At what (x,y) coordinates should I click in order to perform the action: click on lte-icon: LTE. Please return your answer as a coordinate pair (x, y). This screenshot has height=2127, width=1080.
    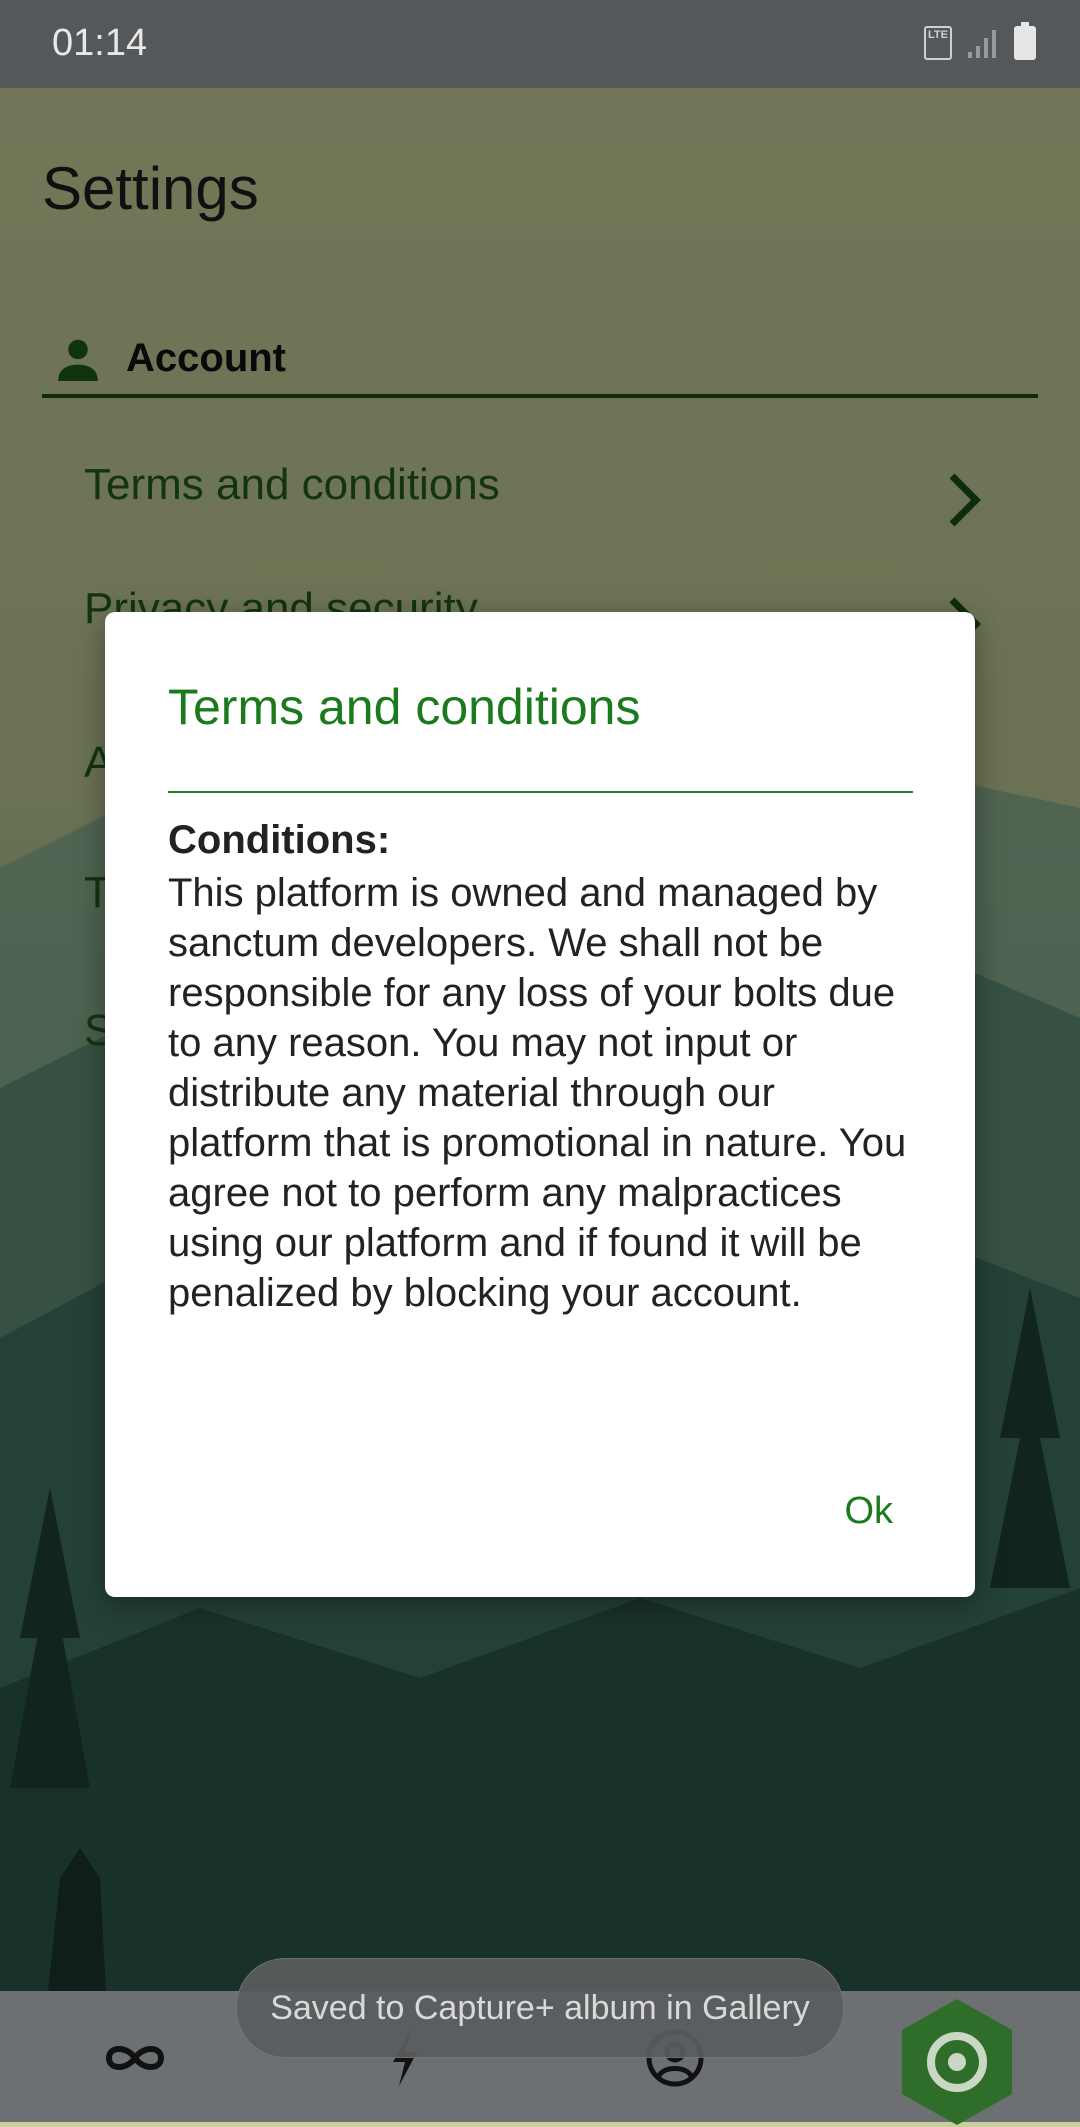
    Looking at the image, I should click on (938, 43).